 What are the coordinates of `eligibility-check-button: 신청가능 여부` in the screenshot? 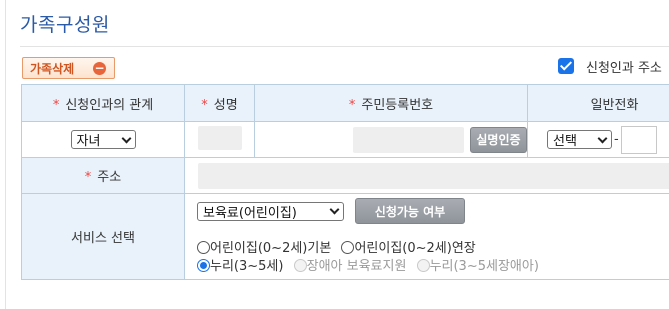 It's located at (410, 211).